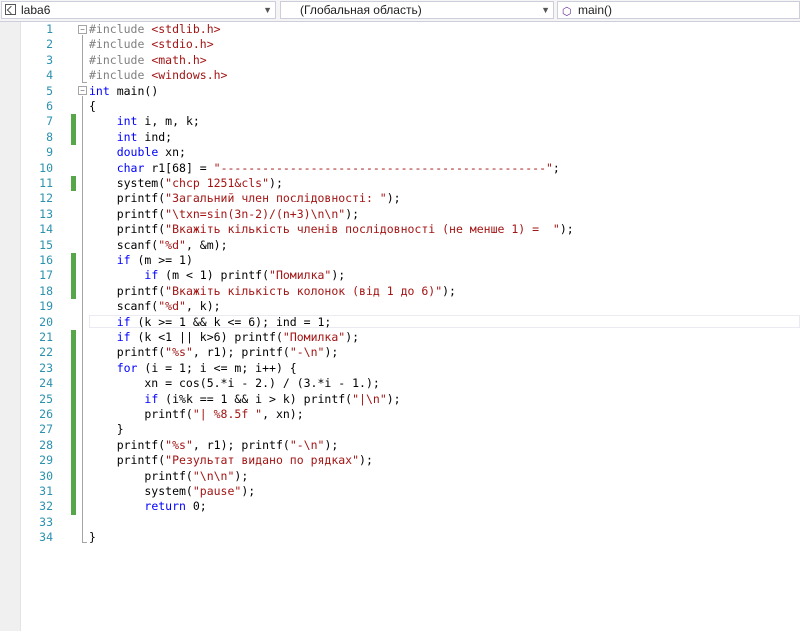 The image size is (800, 631). Describe the element at coordinates (410, 75) in the screenshot. I see `code-line: 4 #include <windows.h>` at that location.